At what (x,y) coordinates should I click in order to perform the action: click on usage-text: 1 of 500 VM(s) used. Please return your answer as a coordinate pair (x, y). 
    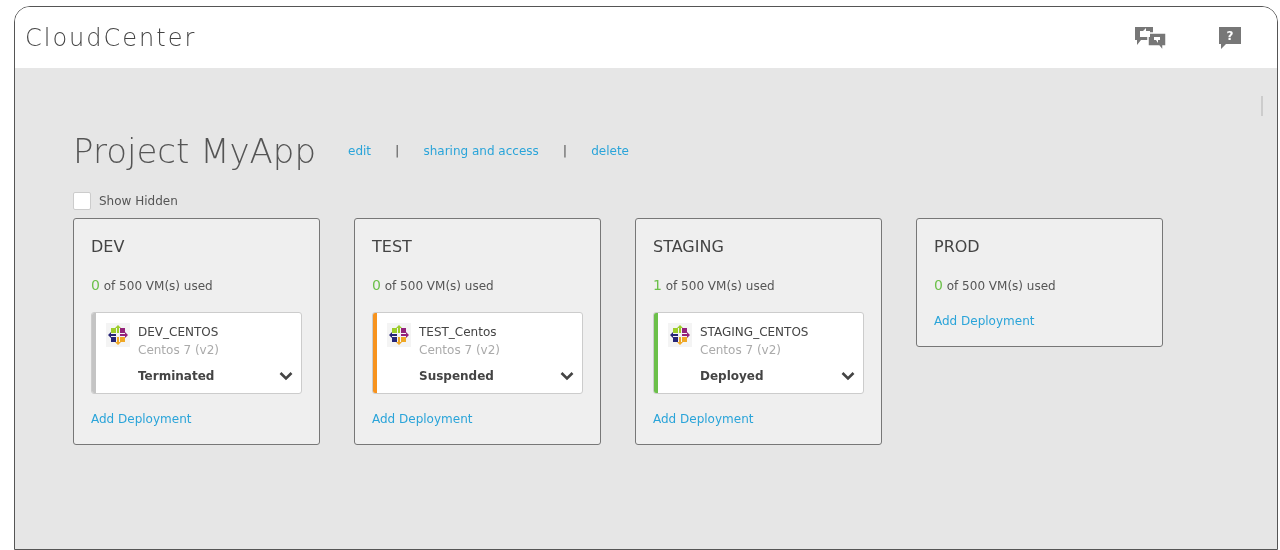
    Looking at the image, I should click on (714, 285).